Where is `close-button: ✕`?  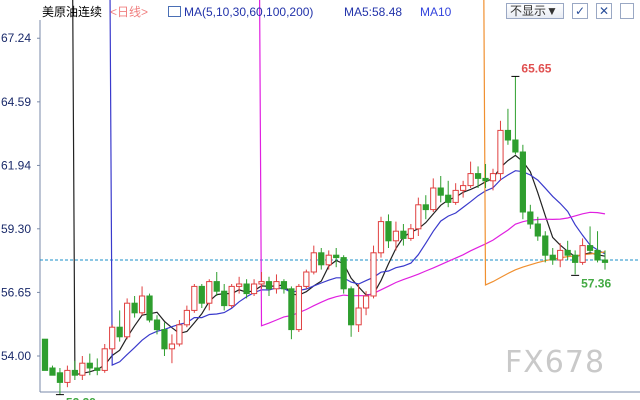 close-button: ✕ is located at coordinates (604, 11).